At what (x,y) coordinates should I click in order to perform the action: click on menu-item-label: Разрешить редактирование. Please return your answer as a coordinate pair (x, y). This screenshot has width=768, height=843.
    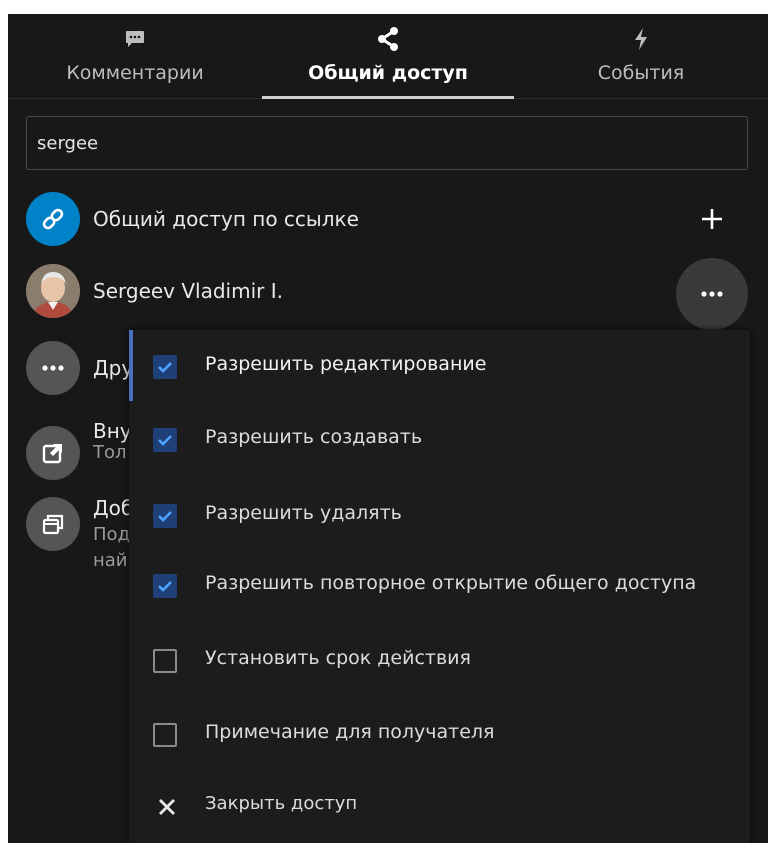
    Looking at the image, I should click on (346, 364).